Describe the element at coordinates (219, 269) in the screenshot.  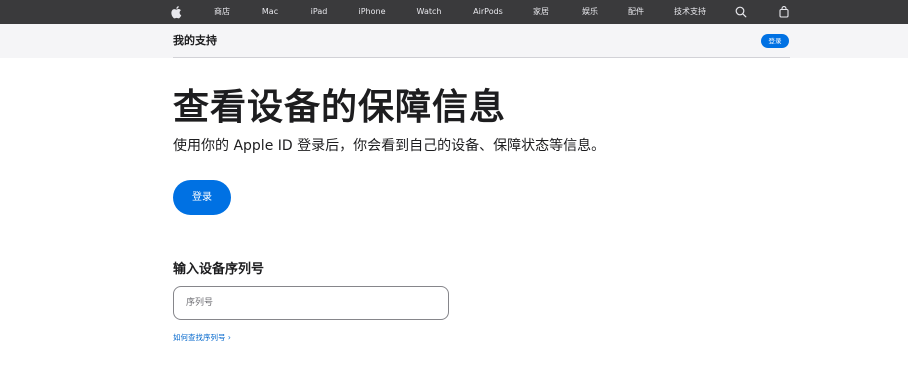
I see `serial-section-heading: 输入设备序列号` at that location.